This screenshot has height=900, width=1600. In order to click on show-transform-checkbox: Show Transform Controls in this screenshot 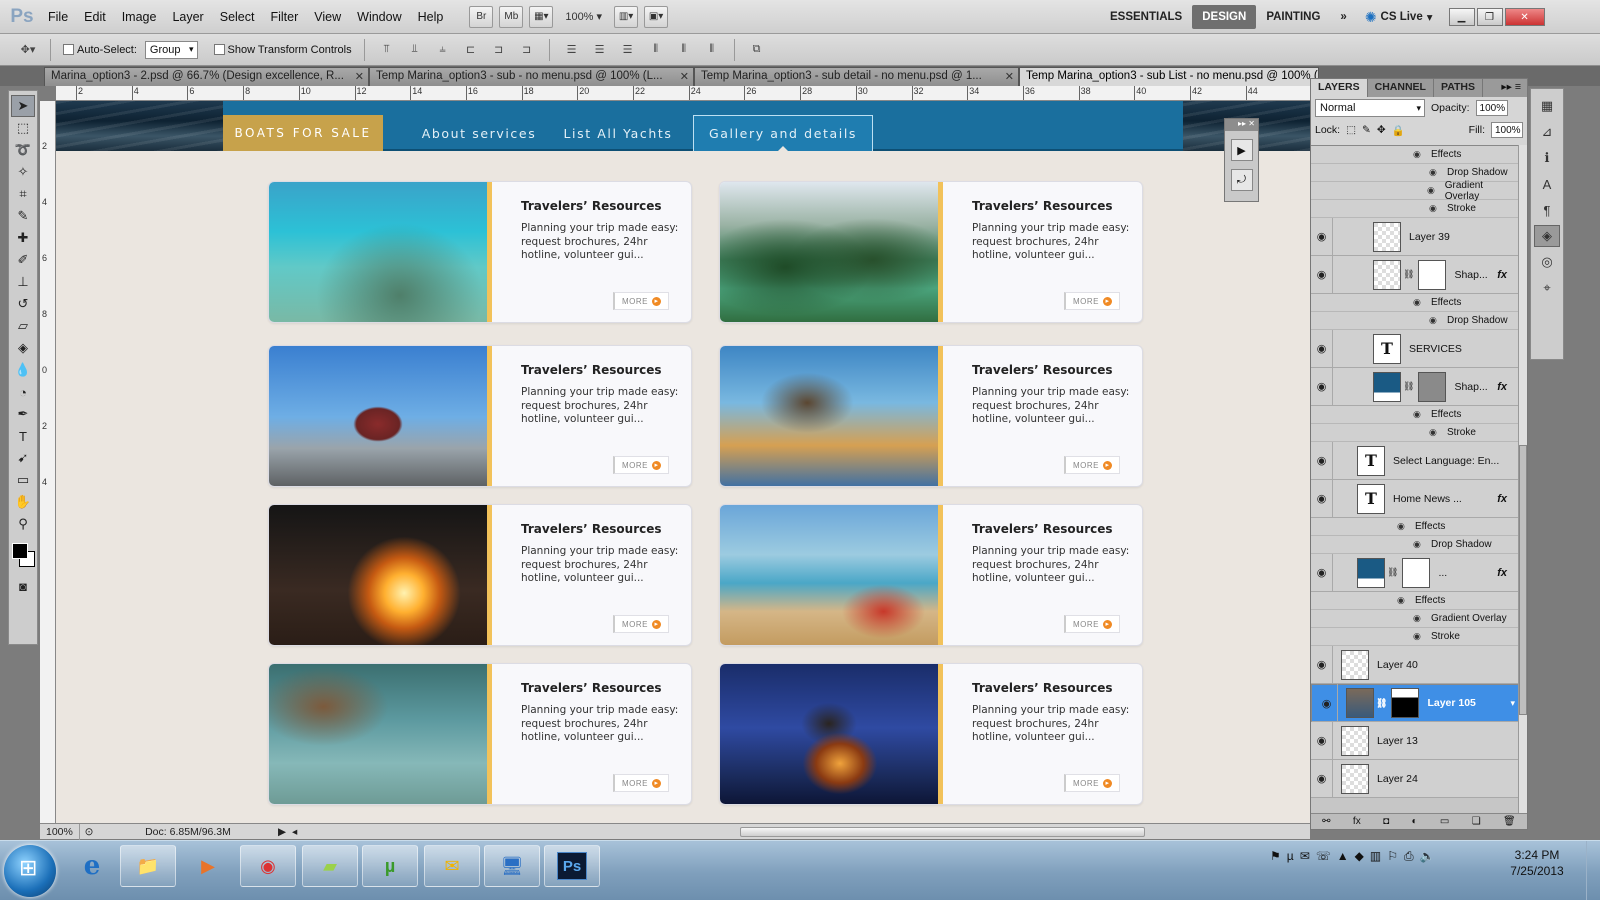, I will do `click(282, 50)`.